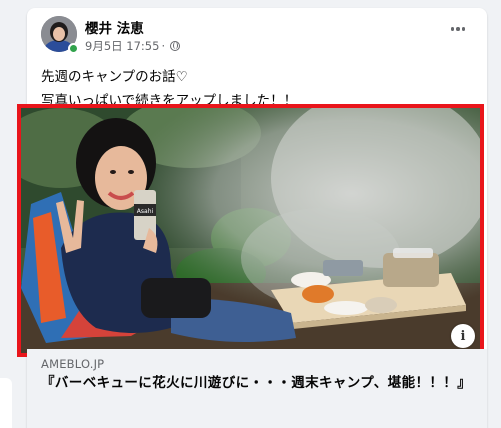 This screenshot has width=501, height=428. Describe the element at coordinates (261, 383) in the screenshot. I see `link-title: 『バーベキューに花火に川遊びに・・・週末キャンプ、堪能！！！』` at that location.